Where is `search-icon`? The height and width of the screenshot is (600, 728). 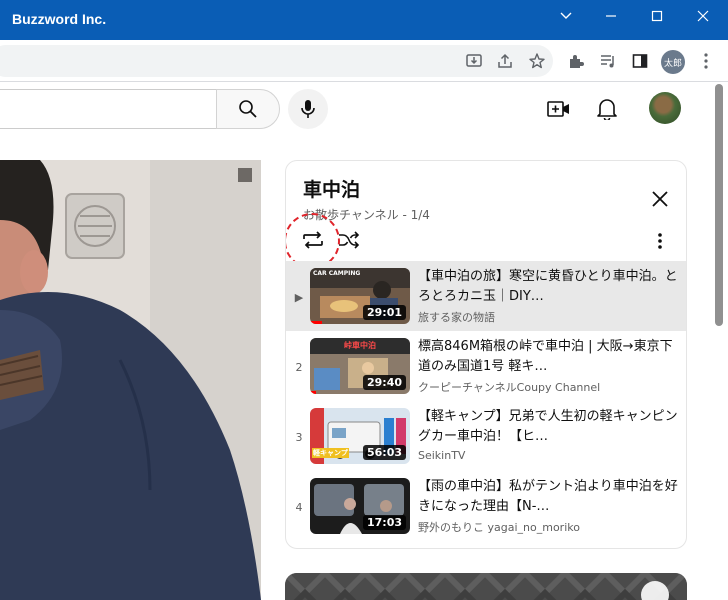 search-icon is located at coordinates (248, 109).